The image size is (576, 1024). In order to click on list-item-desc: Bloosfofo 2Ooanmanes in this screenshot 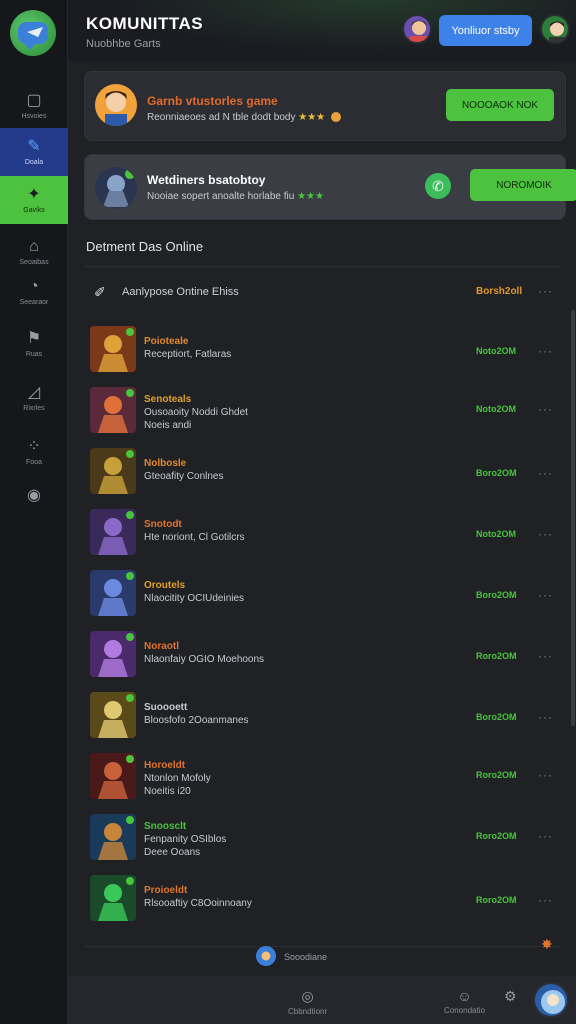, I will do `click(196, 720)`.